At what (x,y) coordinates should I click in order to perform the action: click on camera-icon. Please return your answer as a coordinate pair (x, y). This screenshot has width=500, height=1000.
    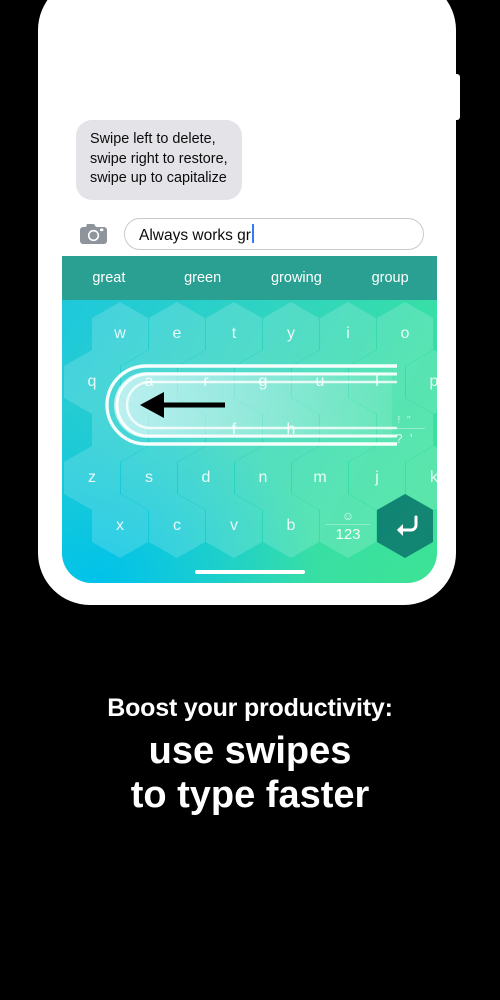
    Looking at the image, I should click on (93, 234).